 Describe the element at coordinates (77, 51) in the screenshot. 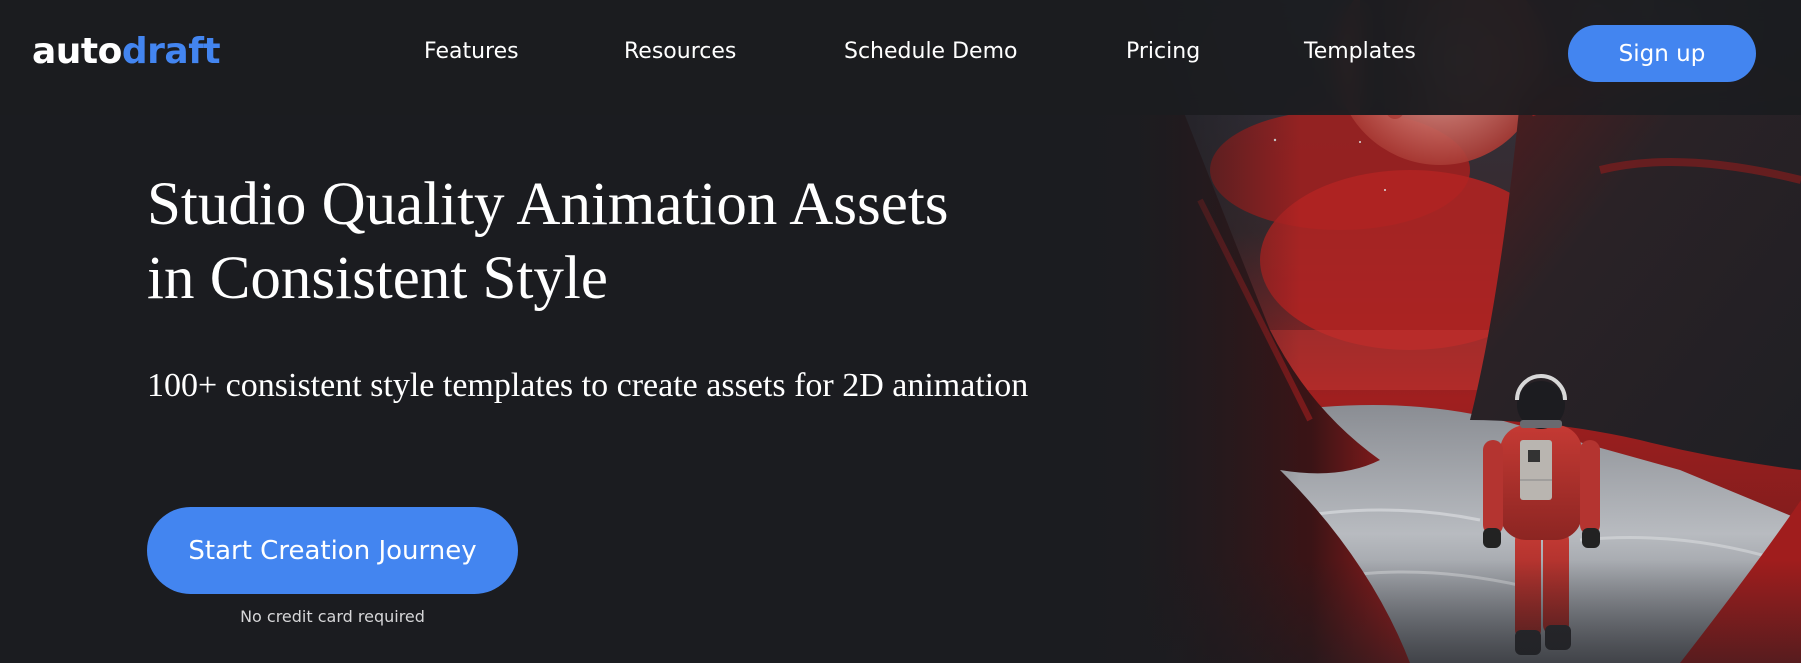

I see `logo-text-auto: auto` at that location.